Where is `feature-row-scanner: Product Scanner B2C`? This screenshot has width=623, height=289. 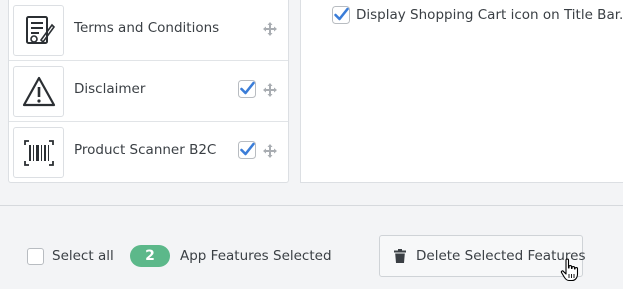 feature-row-scanner: Product Scanner B2C is located at coordinates (148, 152).